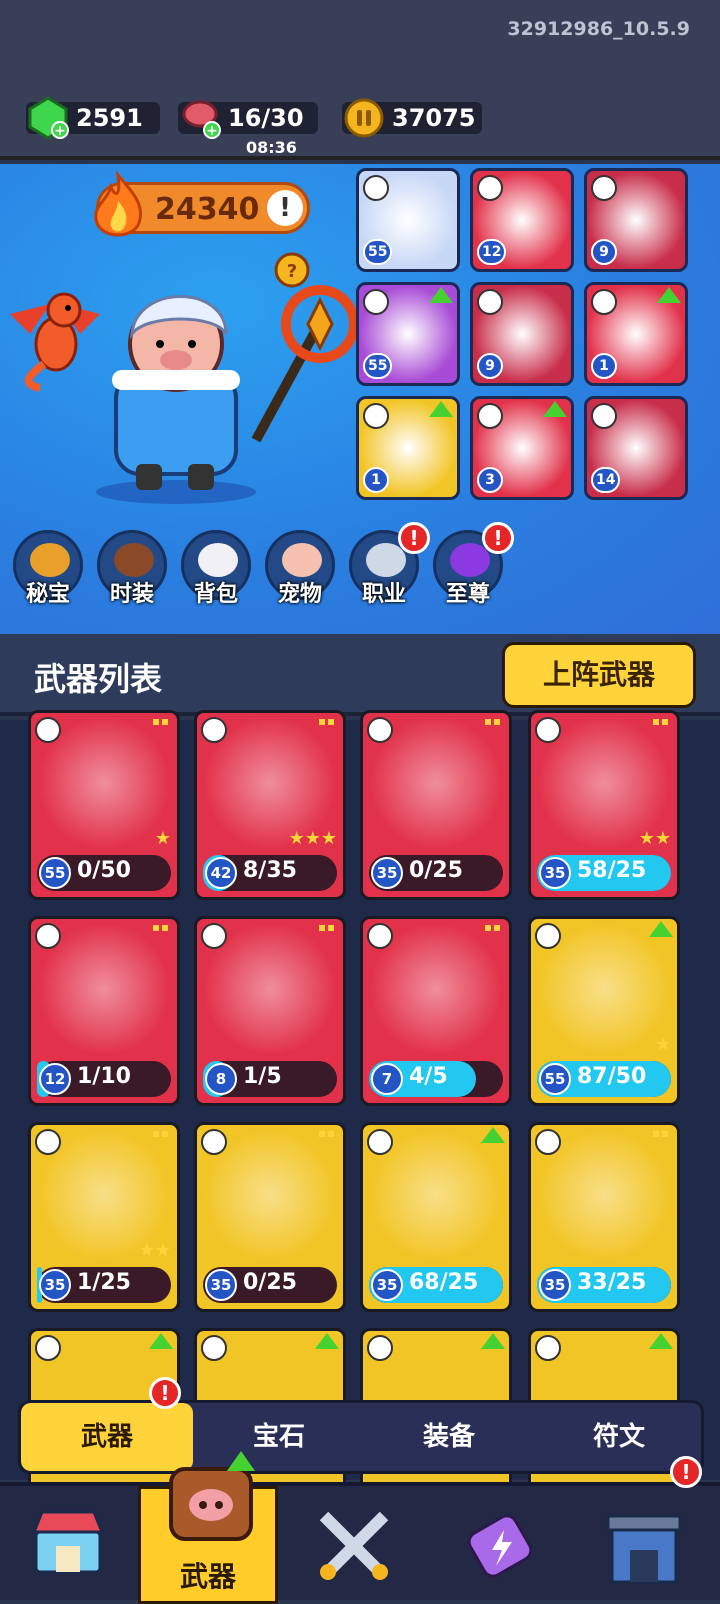 Image resolution: width=720 pixels, height=1604 pixels. What do you see at coordinates (612, 1282) in the screenshot?
I see `shard-count: 33/25` at bounding box center [612, 1282].